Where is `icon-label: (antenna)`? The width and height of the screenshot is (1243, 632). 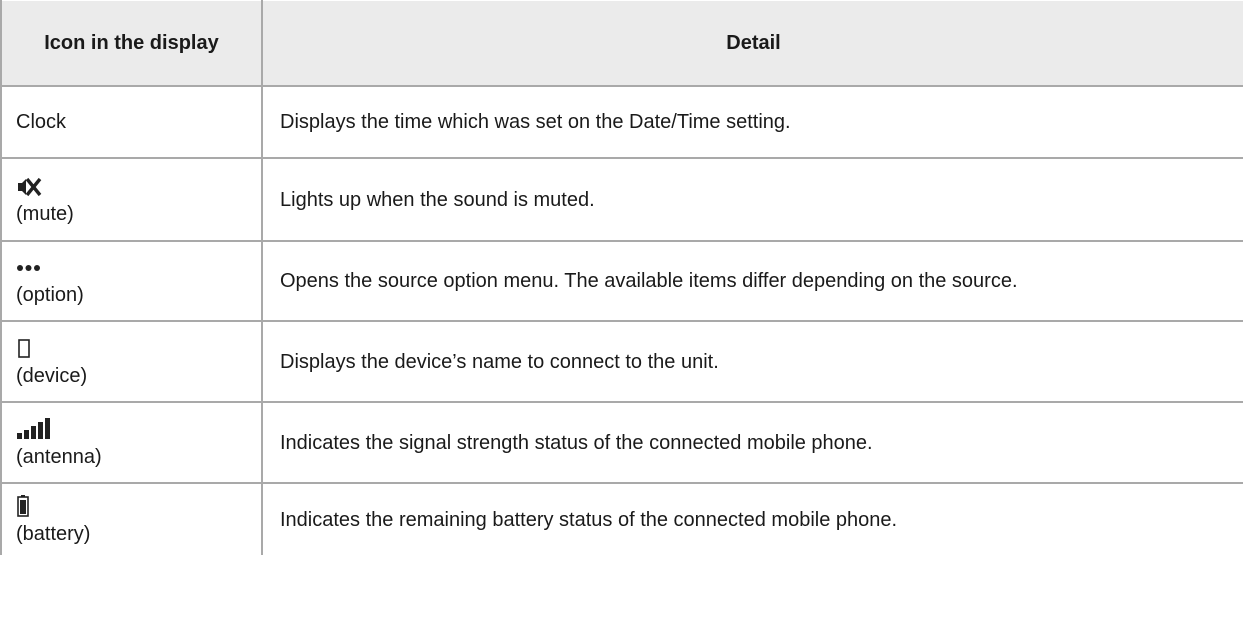 icon-label: (antenna) is located at coordinates (59, 456).